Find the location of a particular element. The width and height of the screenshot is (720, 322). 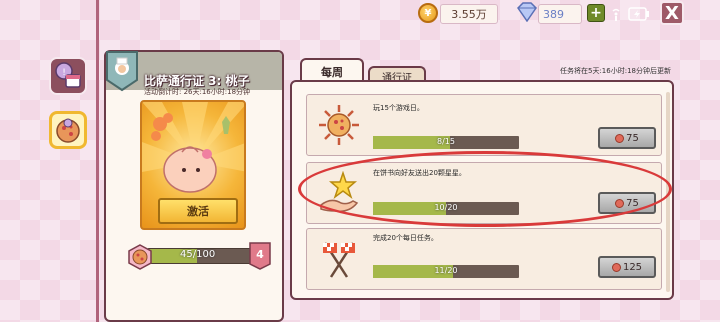

task-description: 在饼书向好友送出20颗星星。 is located at coordinates (419, 173).